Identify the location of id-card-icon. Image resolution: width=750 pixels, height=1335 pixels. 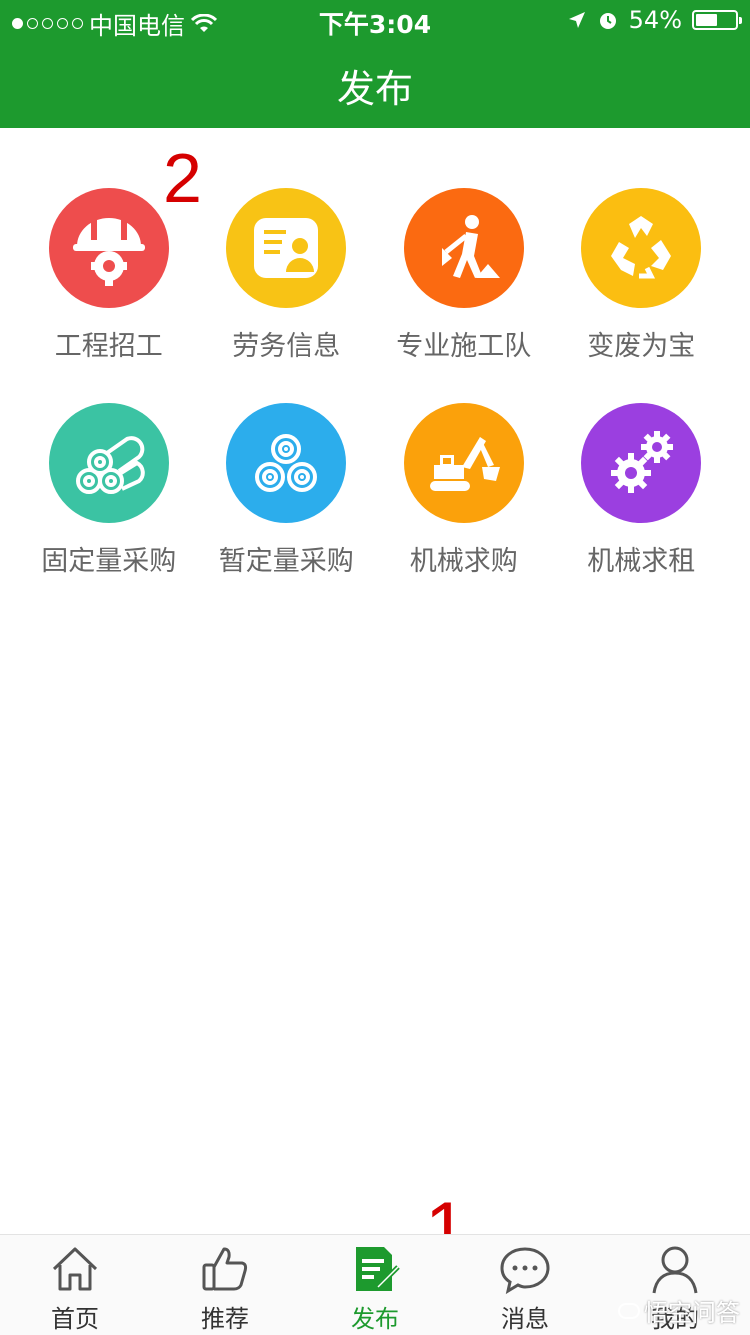
(286, 248).